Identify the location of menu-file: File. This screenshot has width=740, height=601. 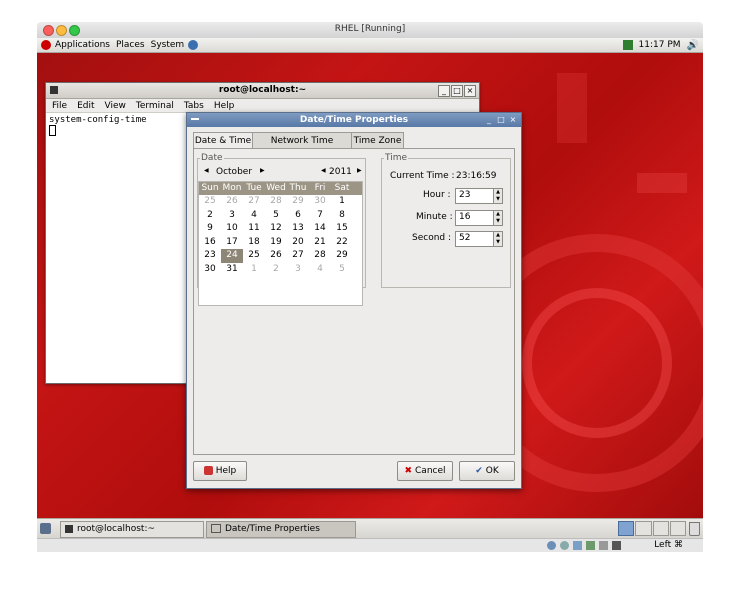
(59, 106).